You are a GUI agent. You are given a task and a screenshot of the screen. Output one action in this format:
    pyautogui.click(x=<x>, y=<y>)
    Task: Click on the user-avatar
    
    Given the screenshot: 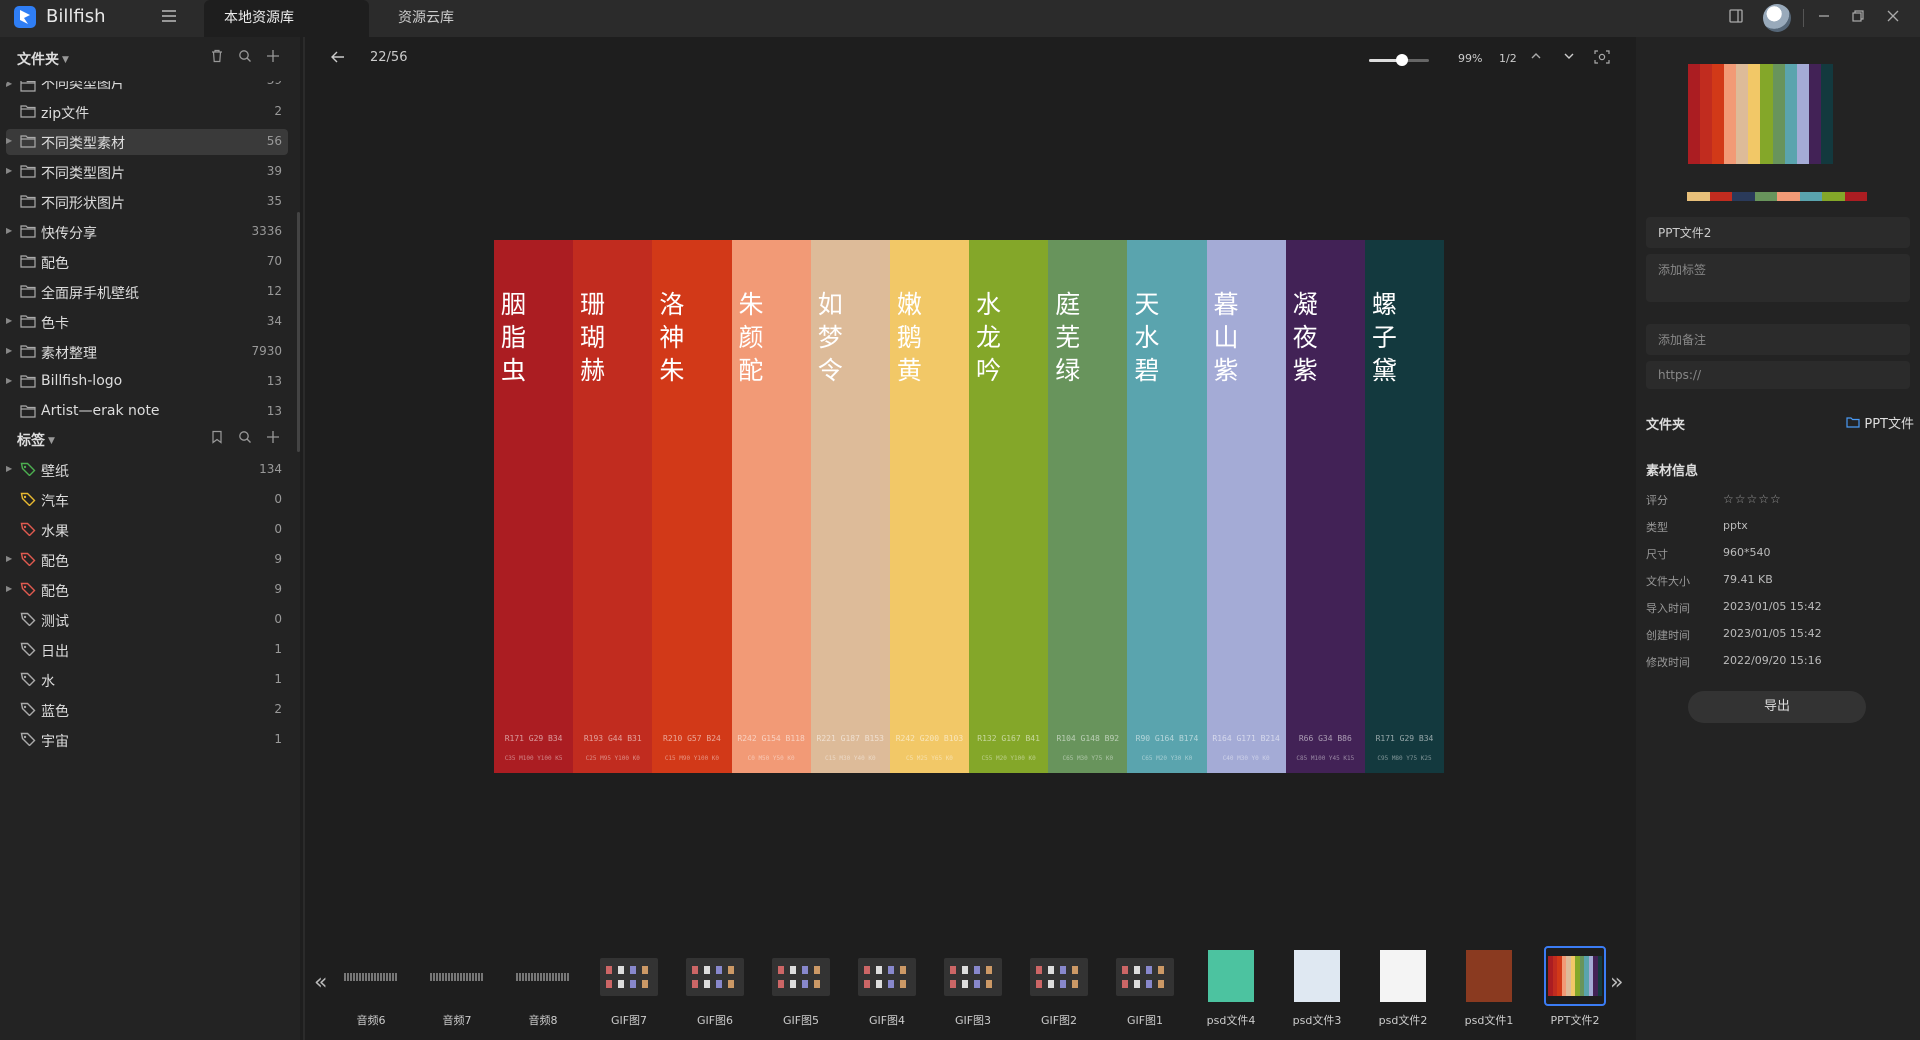 What is the action you would take?
    pyautogui.click(x=1777, y=18)
    